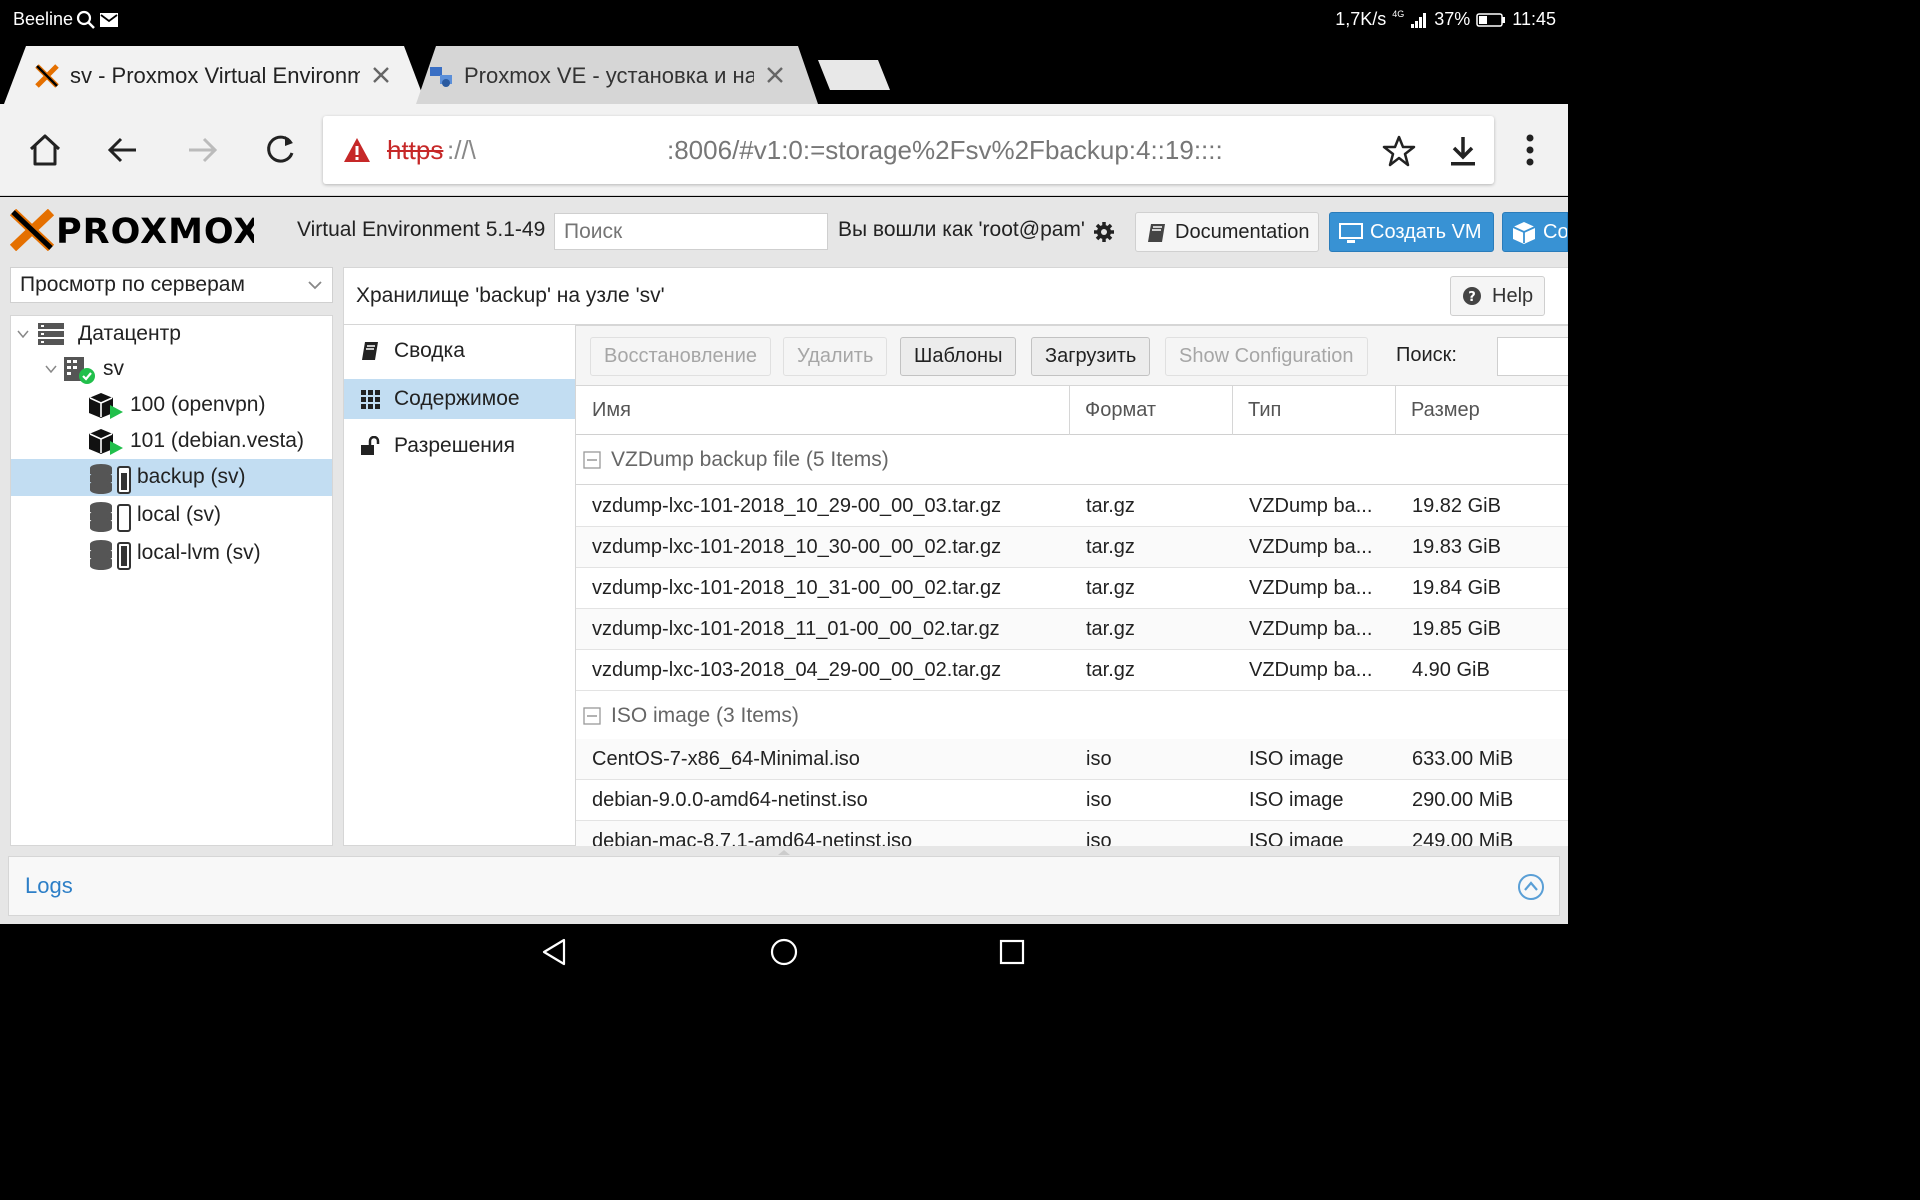 The width and height of the screenshot is (1920, 1200). Describe the element at coordinates (1104, 232) in the screenshot. I see `gear-icon` at that location.